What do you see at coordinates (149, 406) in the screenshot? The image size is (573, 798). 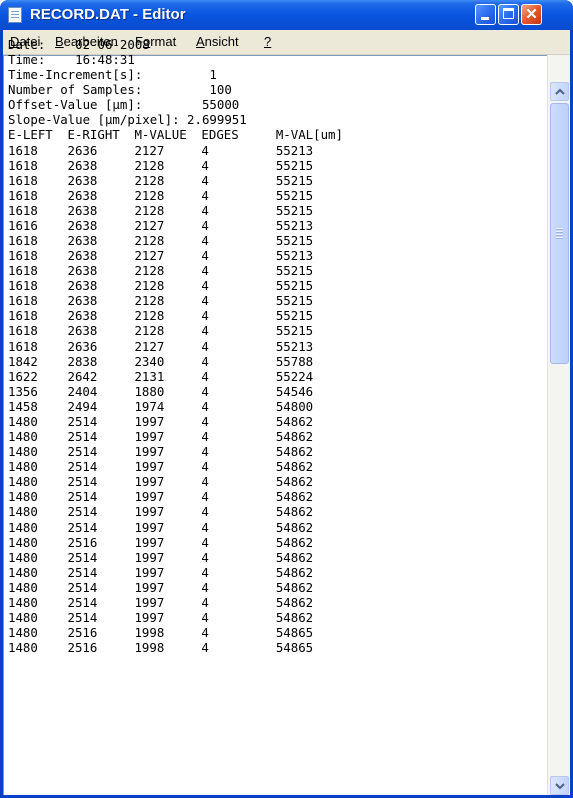 I see `table-cell: 1974` at bounding box center [149, 406].